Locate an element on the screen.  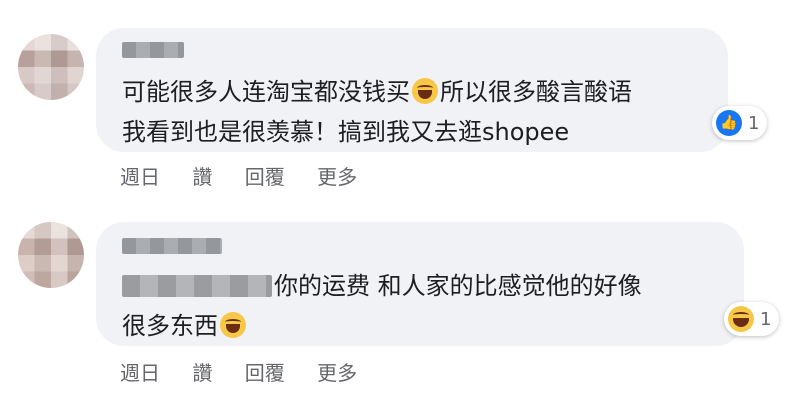
like-icon: 👍 is located at coordinates (729, 123).